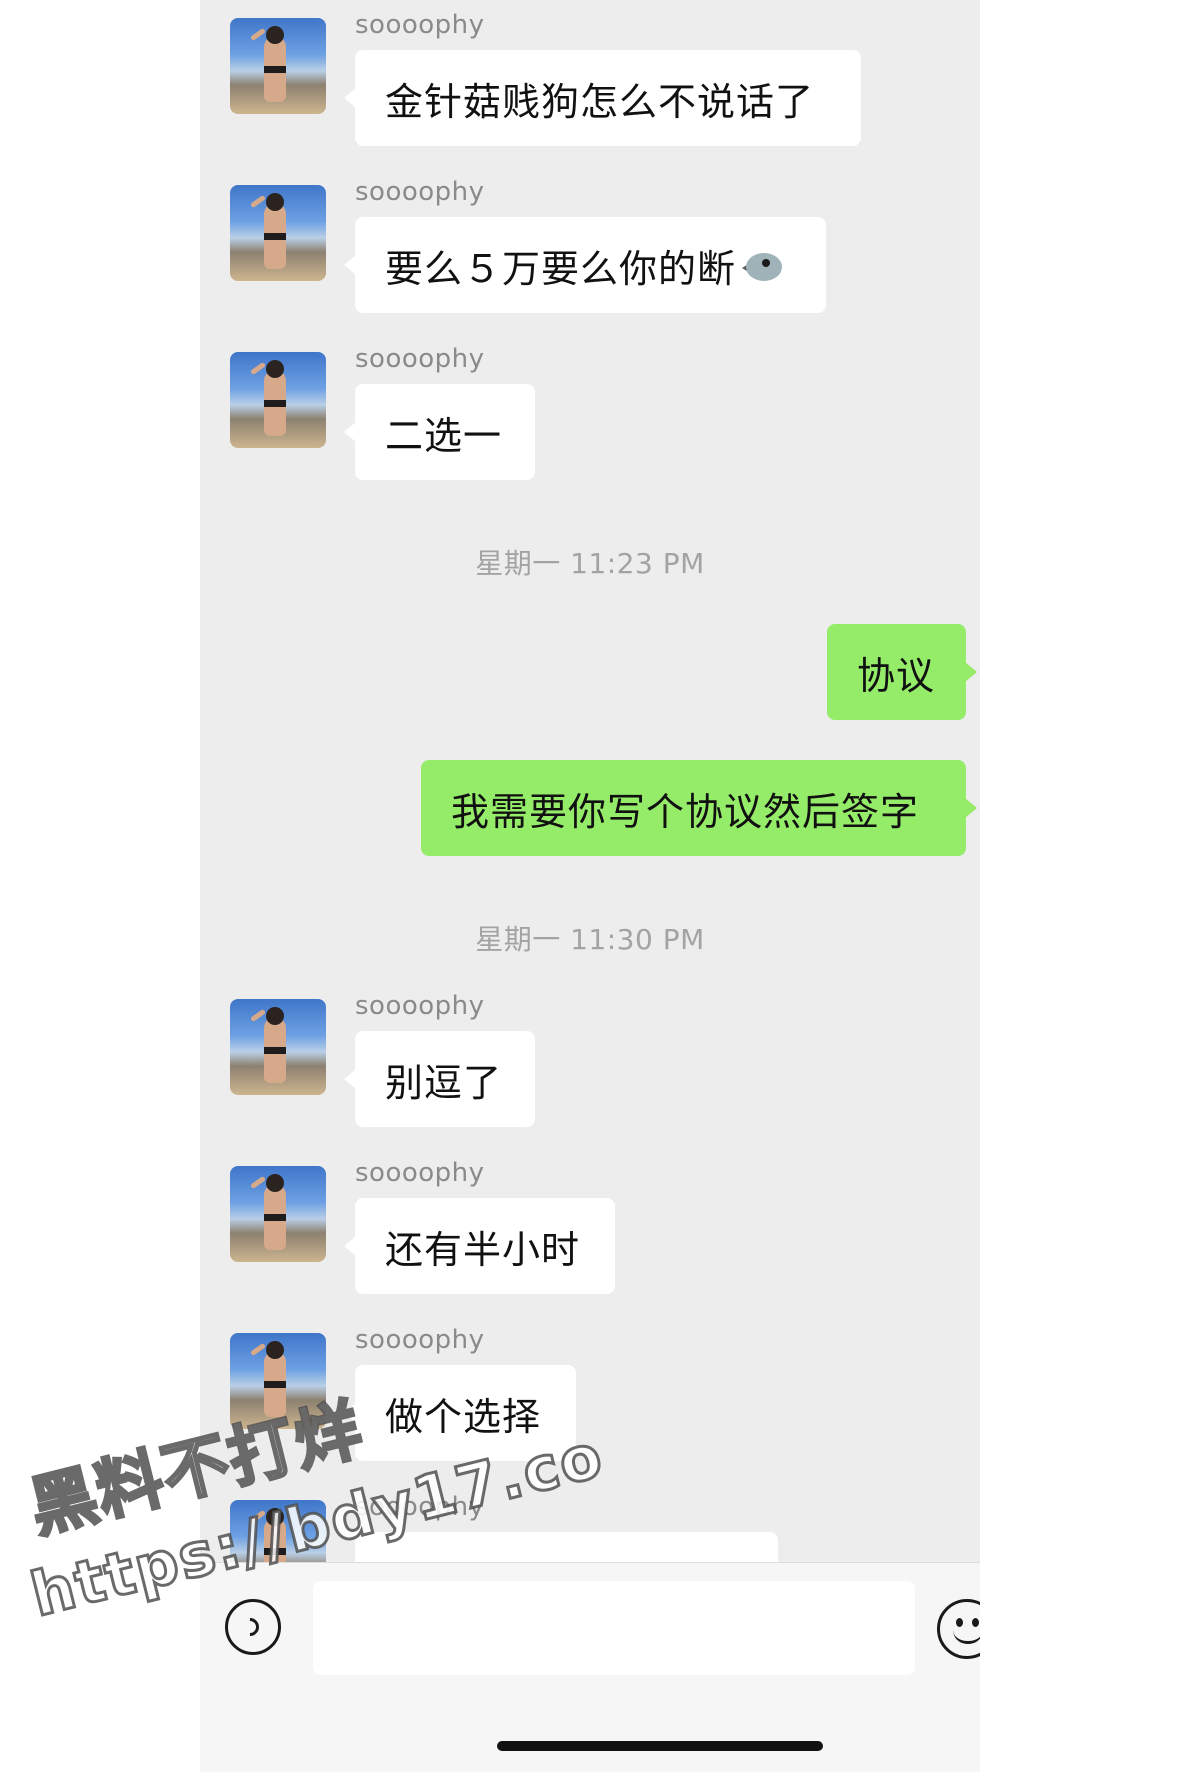 Image resolution: width=1182 pixels, height=1775 pixels. I want to click on message-text: 别逗了, so click(444, 1082).